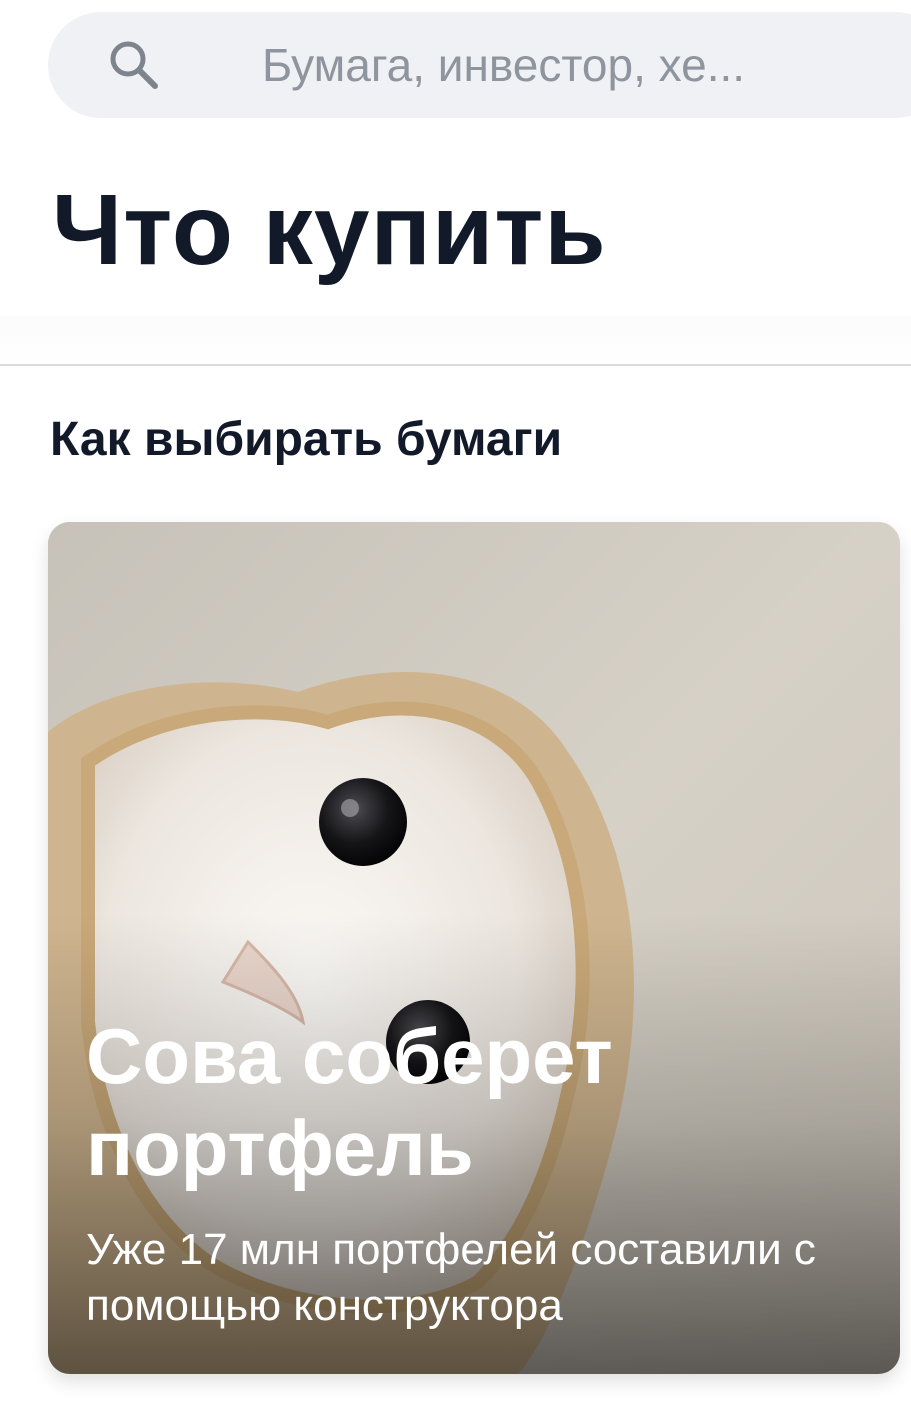  I want to click on header-shadow, so click(455, 340).